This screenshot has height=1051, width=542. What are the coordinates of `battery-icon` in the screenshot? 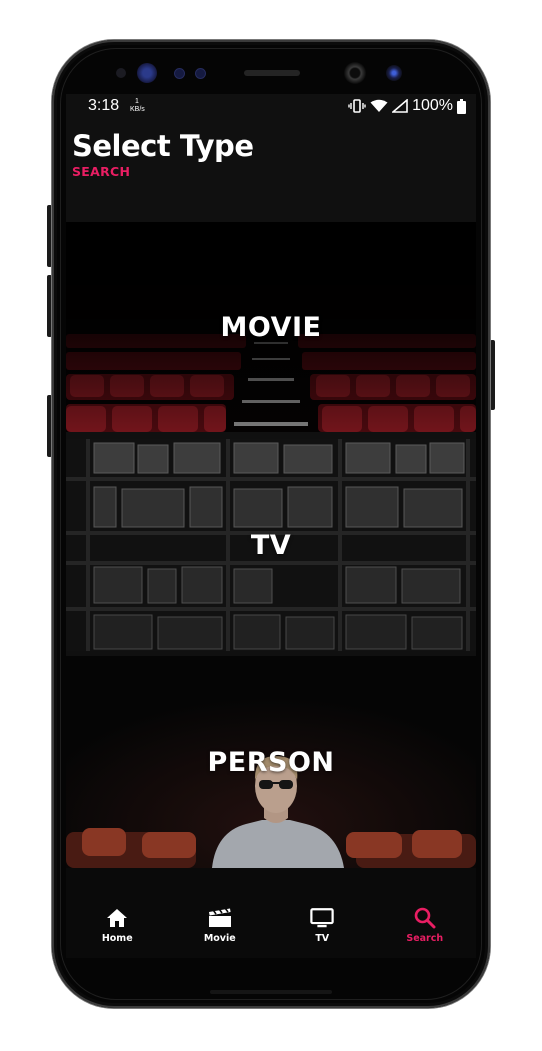 It's located at (461, 106).